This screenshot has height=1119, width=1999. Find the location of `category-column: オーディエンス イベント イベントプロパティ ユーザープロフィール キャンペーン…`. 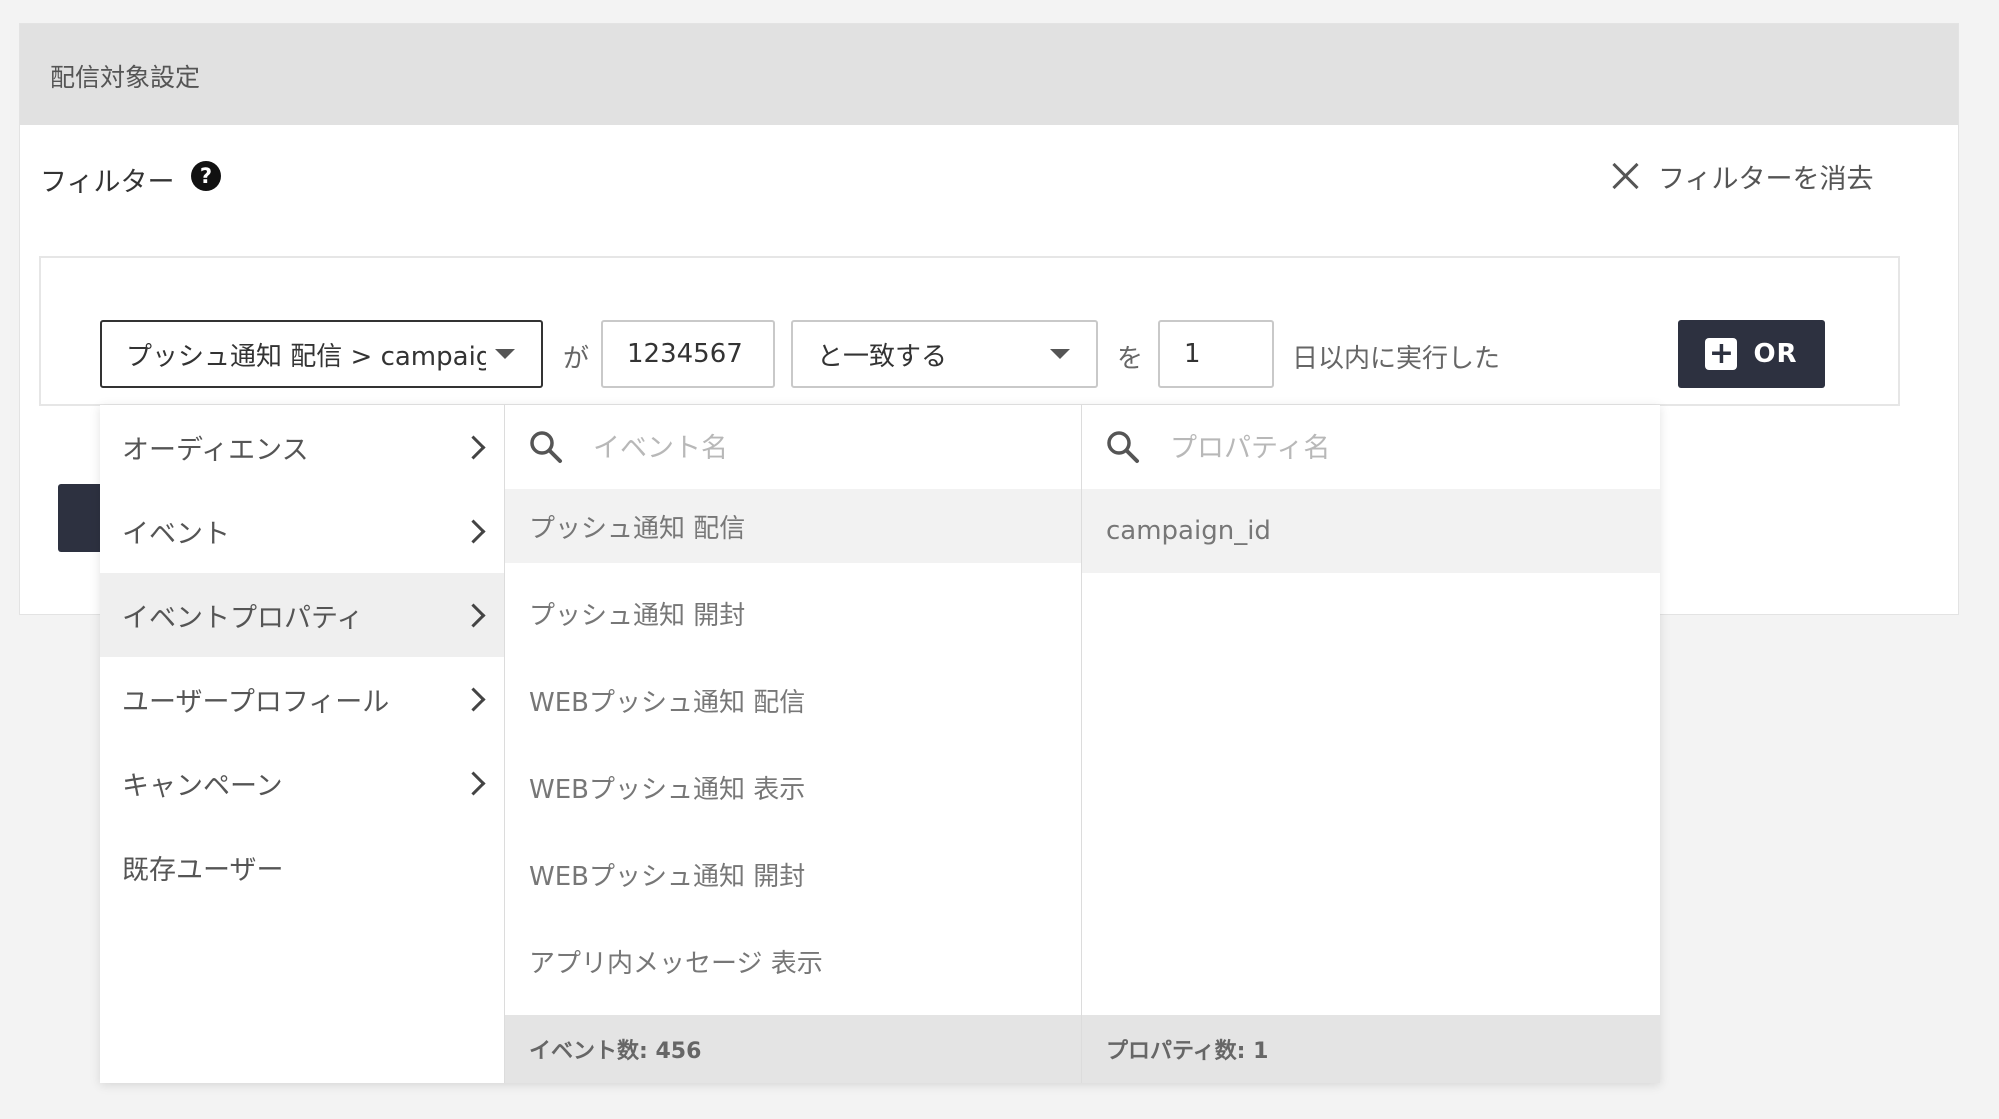

category-column: オーディエンス イベント イベントプロパティ ユーザープロフィール キャンペーン… is located at coordinates (302, 744).